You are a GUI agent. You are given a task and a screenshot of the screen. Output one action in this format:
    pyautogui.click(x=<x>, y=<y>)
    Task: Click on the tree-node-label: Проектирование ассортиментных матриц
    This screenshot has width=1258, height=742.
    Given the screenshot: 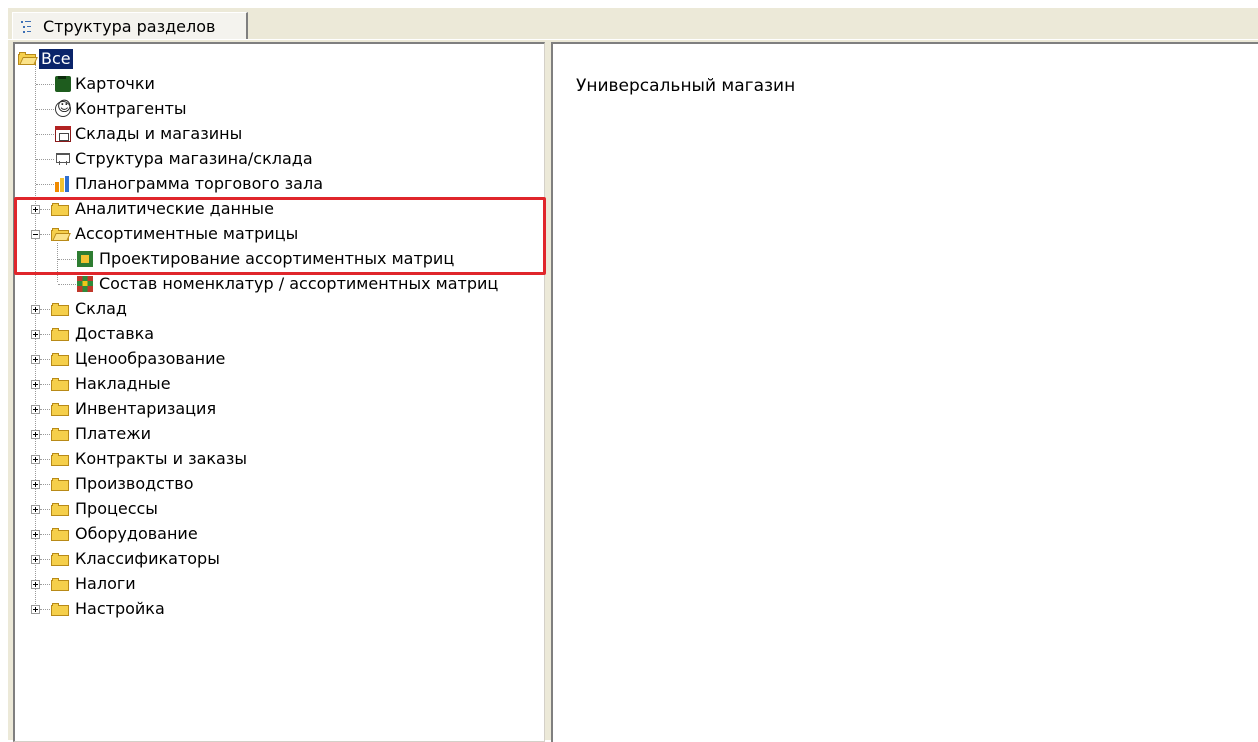 What is the action you would take?
    pyautogui.click(x=277, y=258)
    